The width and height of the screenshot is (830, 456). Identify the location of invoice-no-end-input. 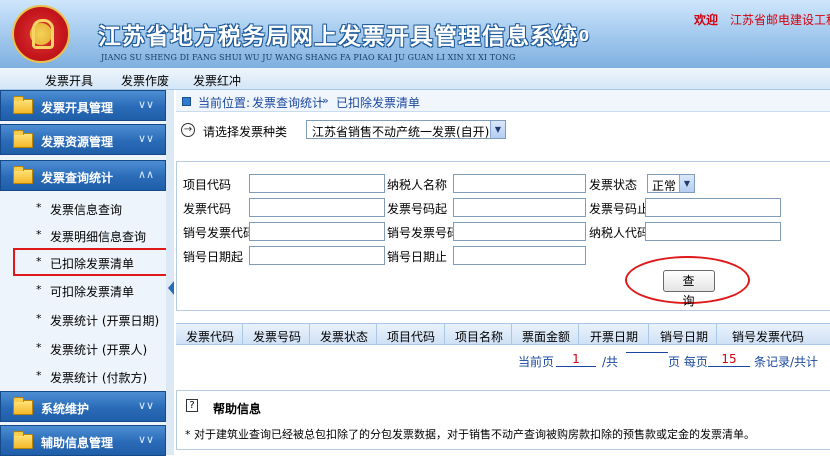
(713, 207).